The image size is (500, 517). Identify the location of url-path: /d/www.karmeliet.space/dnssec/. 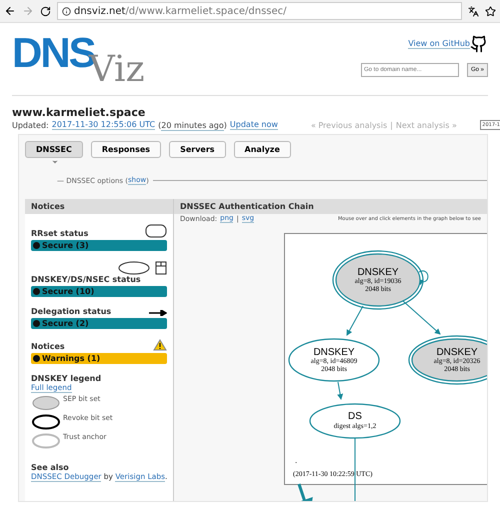
(206, 11).